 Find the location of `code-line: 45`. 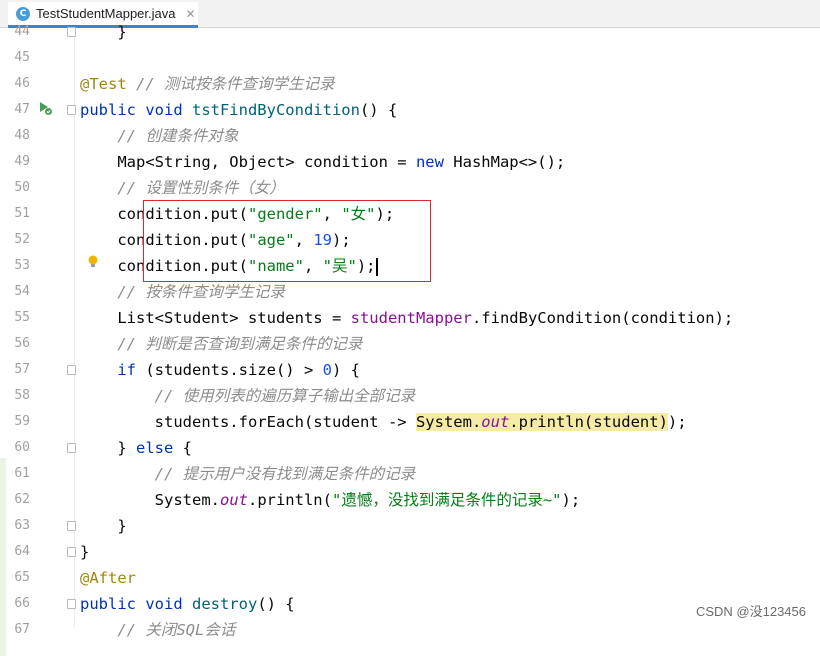

code-line: 45 is located at coordinates (410, 58).